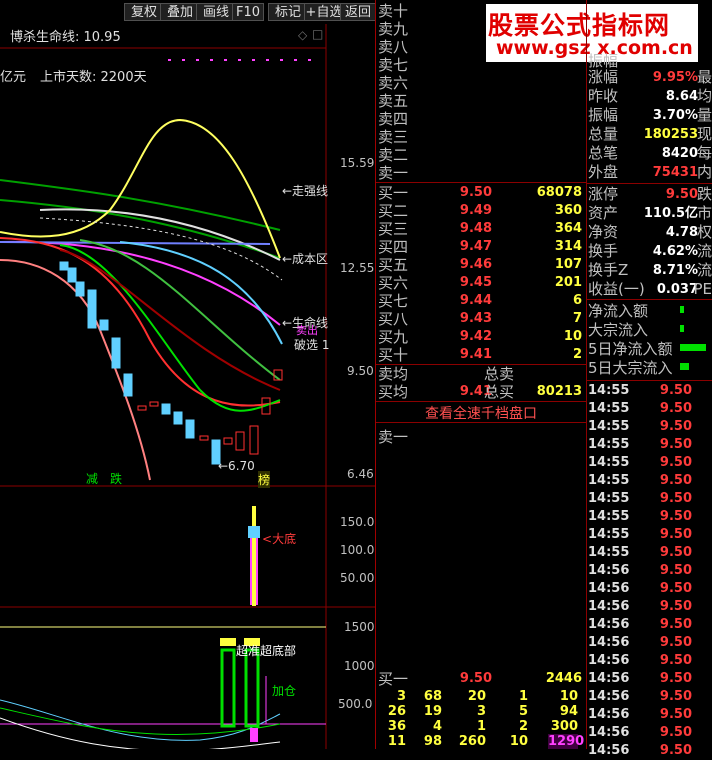 The image size is (712, 760). Describe the element at coordinates (650, 134) in the screenshot. I see `stat-row: 总量 180253 现` at that location.